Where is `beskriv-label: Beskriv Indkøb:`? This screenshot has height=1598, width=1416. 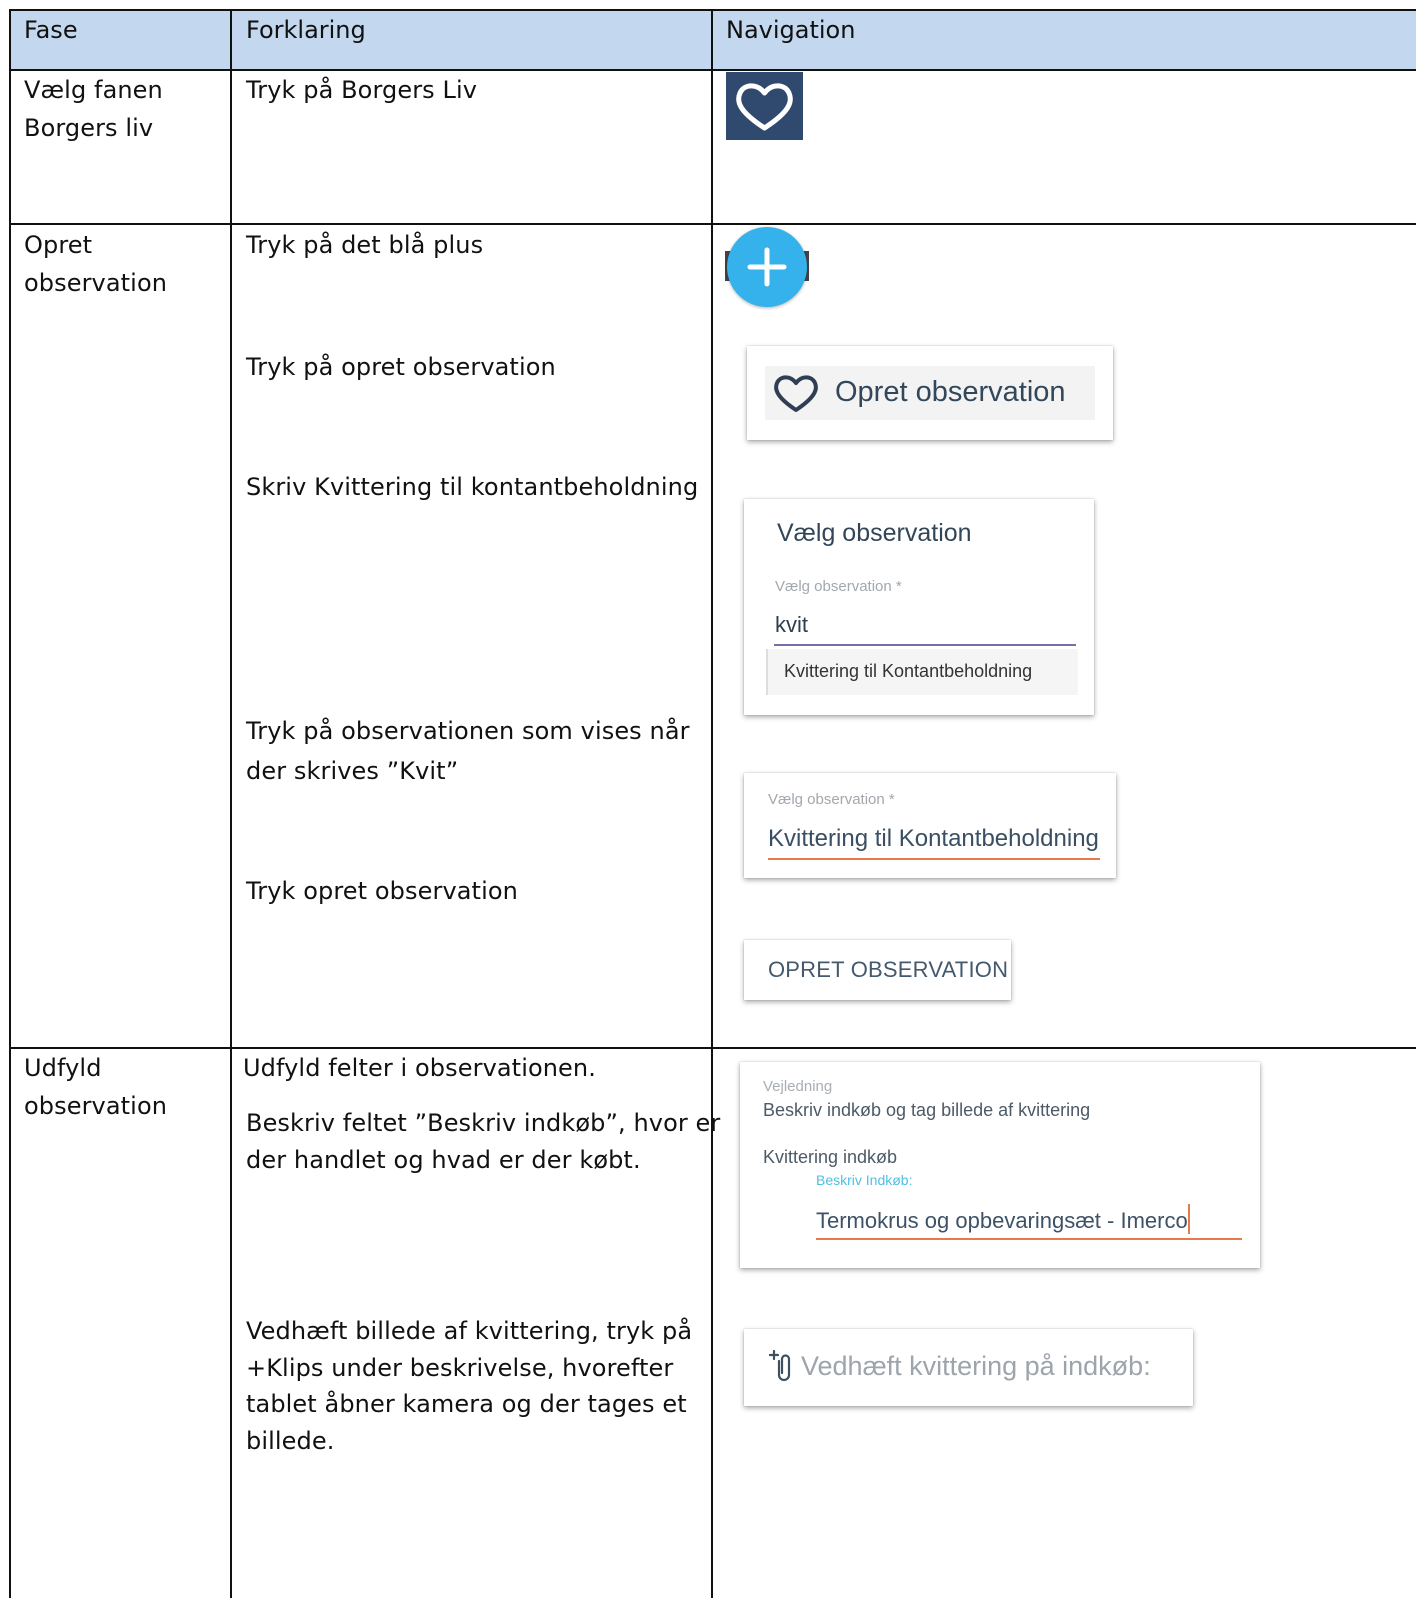
beskriv-label: Beskriv Indkøb: is located at coordinates (864, 1180).